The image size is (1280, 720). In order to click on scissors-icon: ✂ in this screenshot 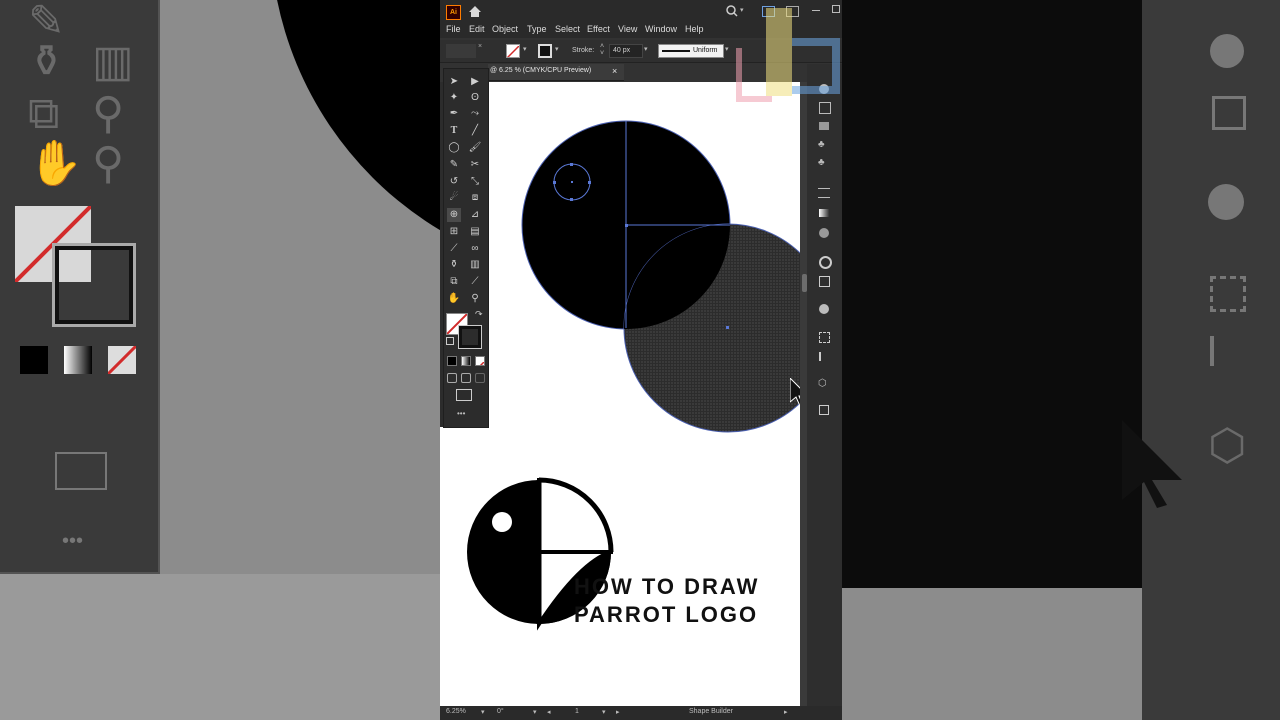, I will do `click(475, 165)`.